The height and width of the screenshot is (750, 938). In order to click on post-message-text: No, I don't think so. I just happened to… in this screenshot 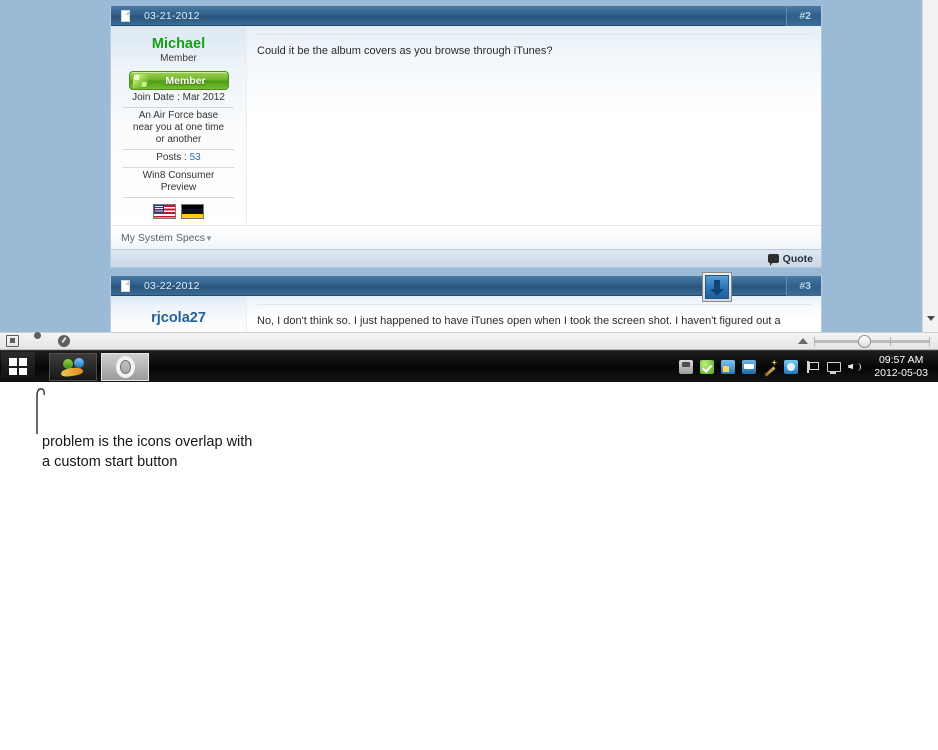, I will do `click(519, 321)`.